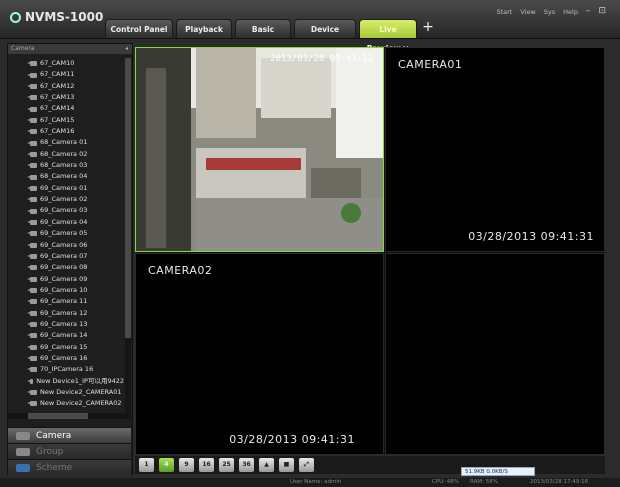 The height and width of the screenshot is (487, 620). What do you see at coordinates (66, 165) in the screenshot?
I see `tree-item-camera: 68_Camera 03` at bounding box center [66, 165].